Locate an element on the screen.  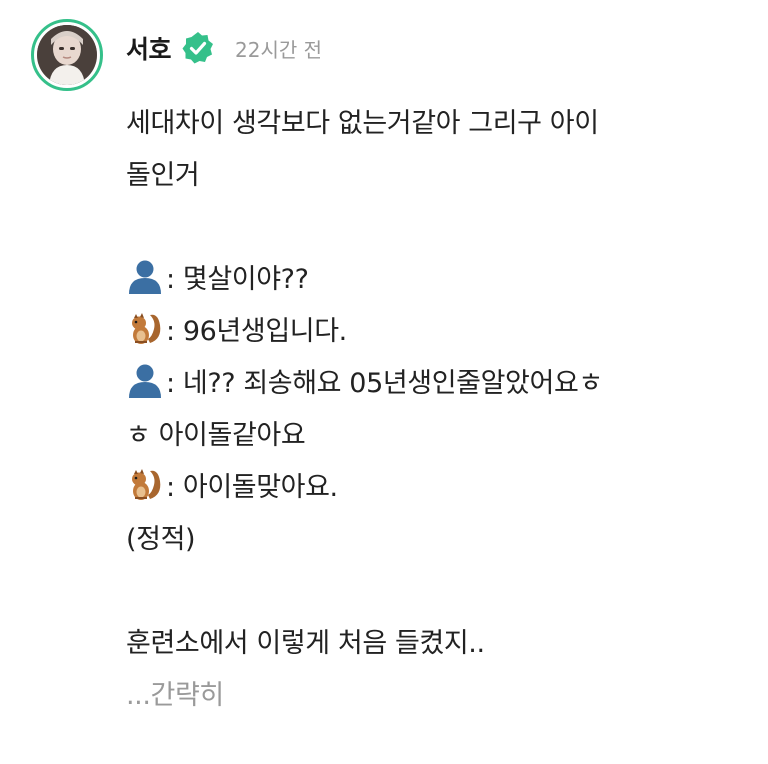
dialogue-line-fan: : 네?? 죄송해요 05년생인줄알았어요ㅎ is located at coordinates (436, 384).